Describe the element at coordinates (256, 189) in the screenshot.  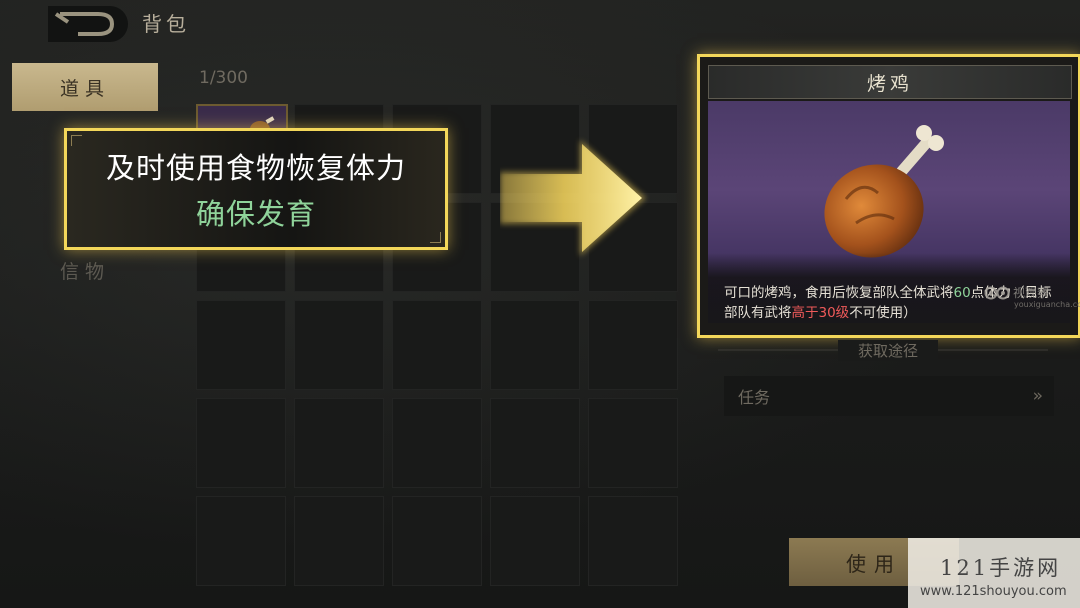
I see `tutorial-callout: 及时使用食物恢复体力 确保发育` at that location.